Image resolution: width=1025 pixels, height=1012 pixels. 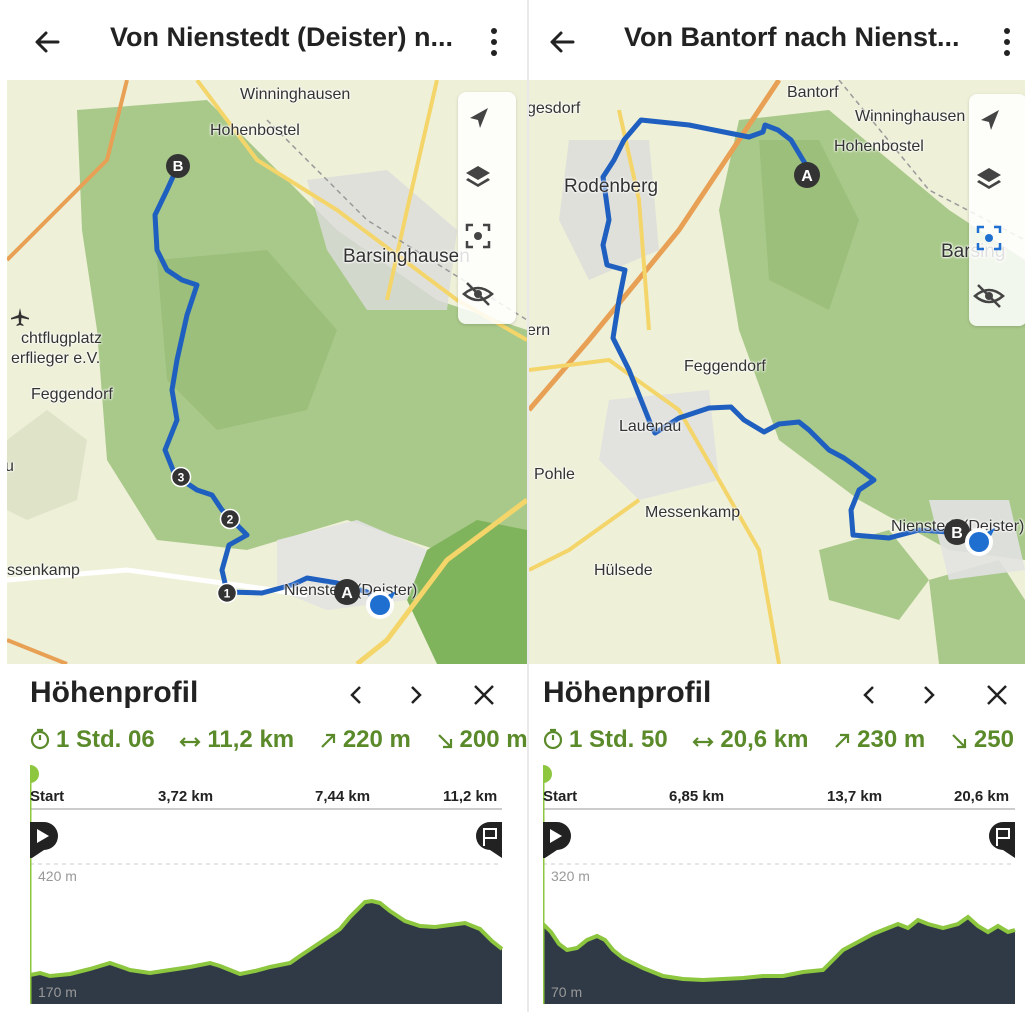 What do you see at coordinates (618, 739) in the screenshot?
I see `duration-value: 1 Std. 50` at bounding box center [618, 739].